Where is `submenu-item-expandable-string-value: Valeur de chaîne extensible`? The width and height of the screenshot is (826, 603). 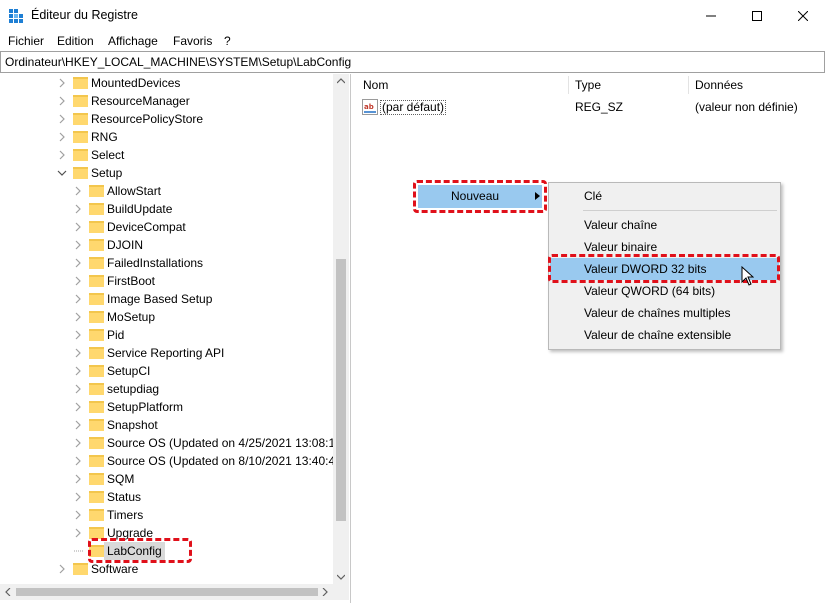 submenu-item-expandable-string-value: Valeur de chaîne extensible is located at coordinates (664, 335).